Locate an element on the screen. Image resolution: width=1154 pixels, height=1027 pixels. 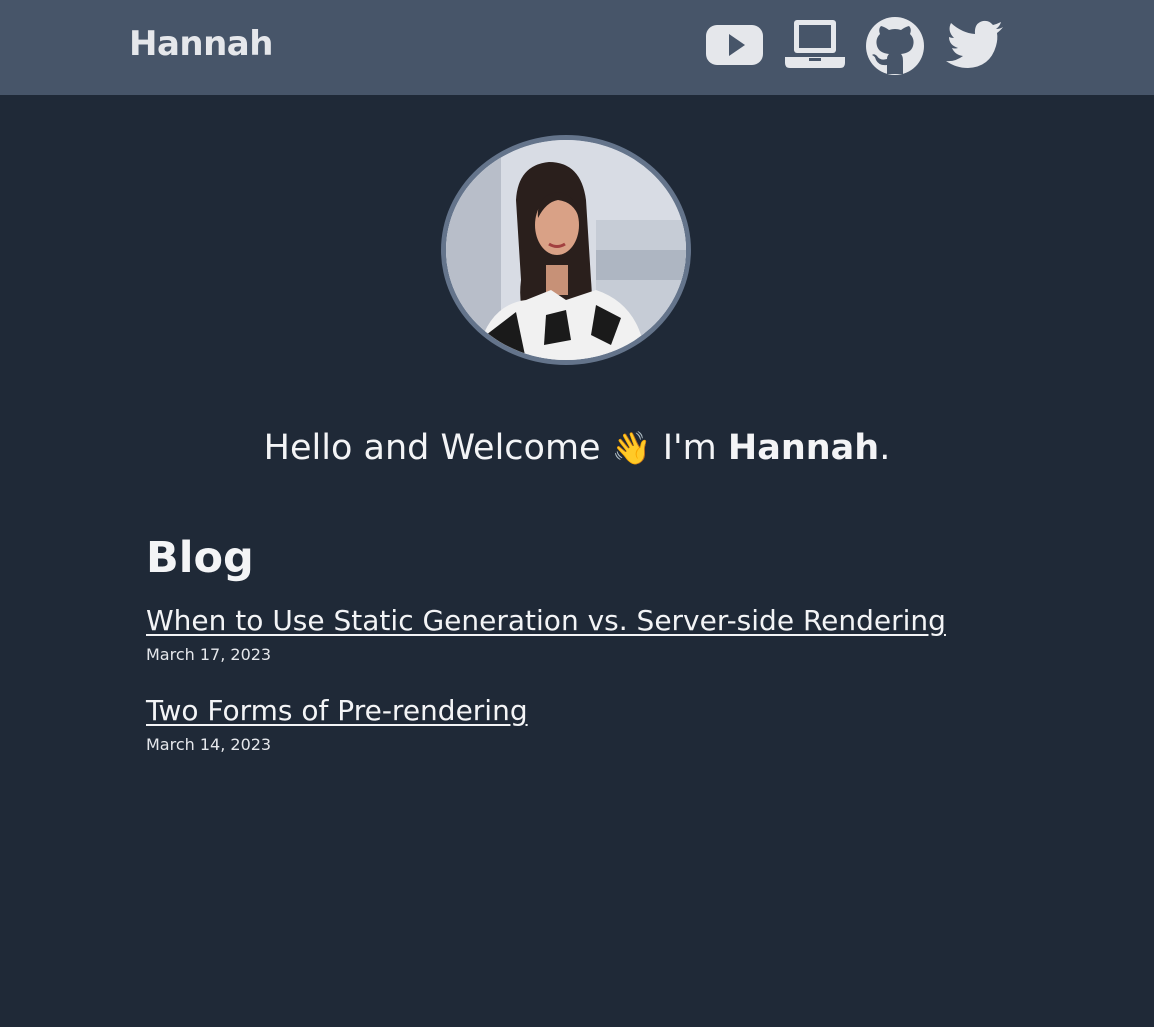
blog-post-date: March 14, 2023 is located at coordinates (209, 744).